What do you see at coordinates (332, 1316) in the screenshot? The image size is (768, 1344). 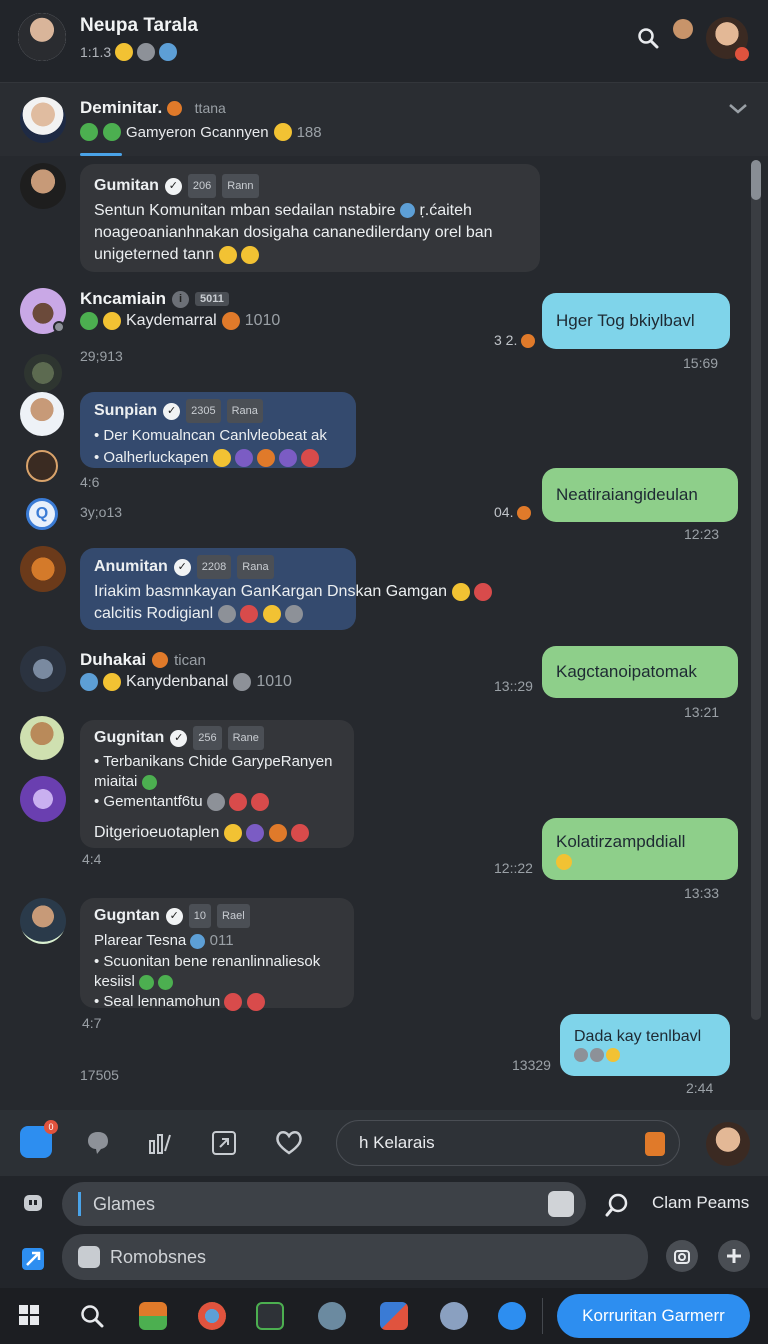 I see `avatar-app-icon` at bounding box center [332, 1316].